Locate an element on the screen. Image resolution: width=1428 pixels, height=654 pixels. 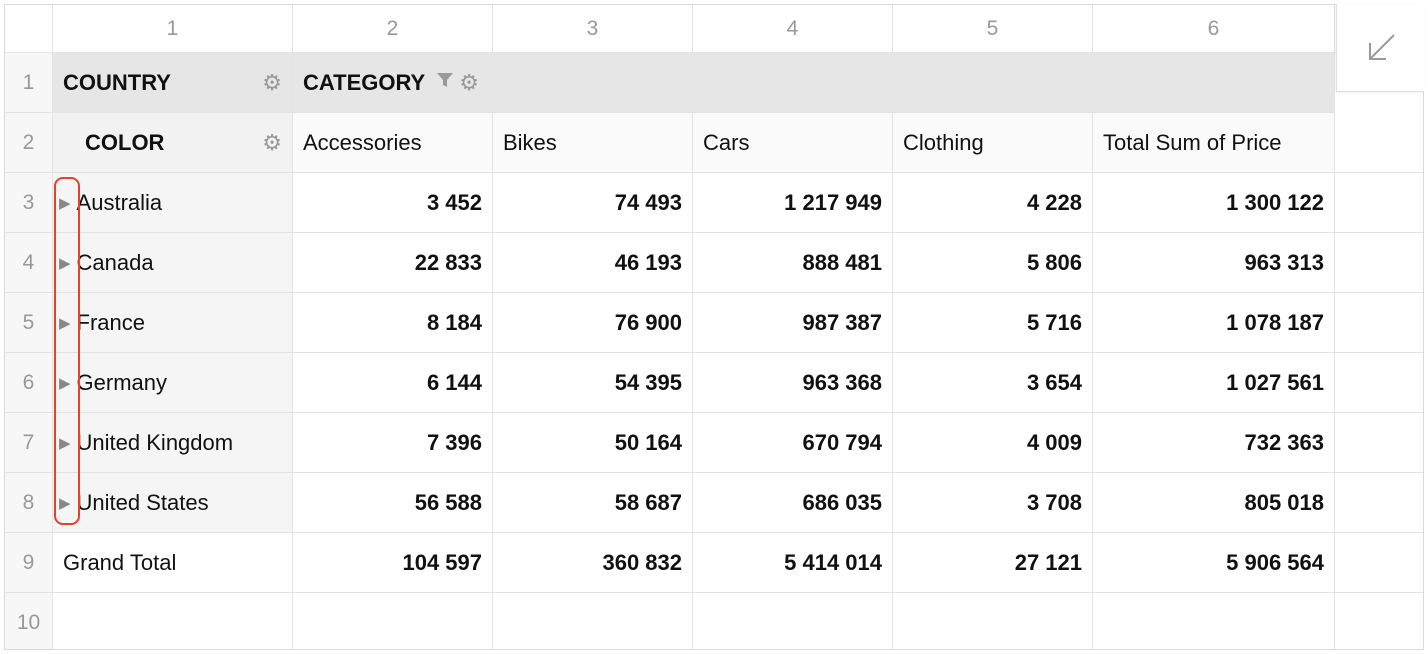
total-cell: 805 018 is located at coordinates (1214, 503).